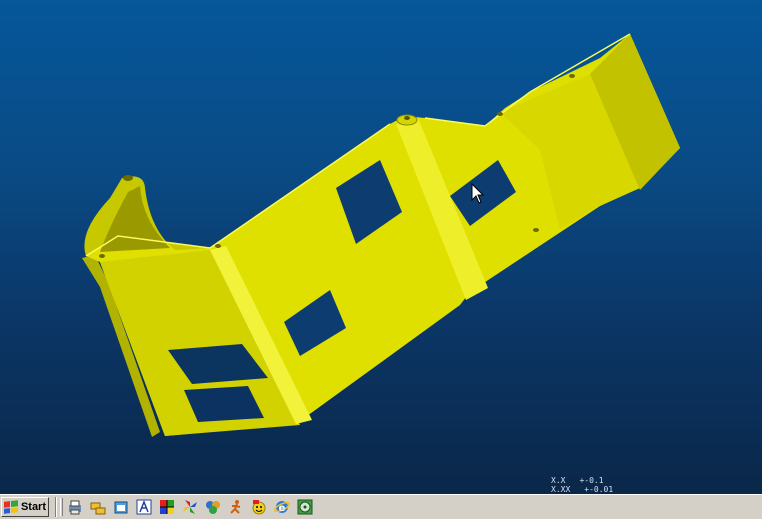 This screenshot has height=519, width=762. Describe the element at coordinates (167, 507) in the screenshot. I see `color-grid-icon` at that location.